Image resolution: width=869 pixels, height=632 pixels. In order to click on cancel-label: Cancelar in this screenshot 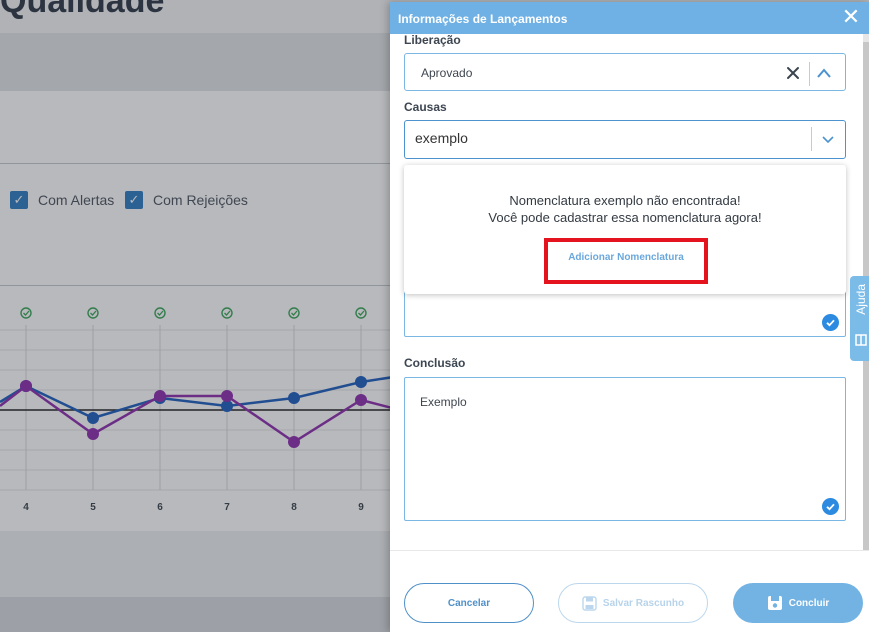, I will do `click(469, 603)`.